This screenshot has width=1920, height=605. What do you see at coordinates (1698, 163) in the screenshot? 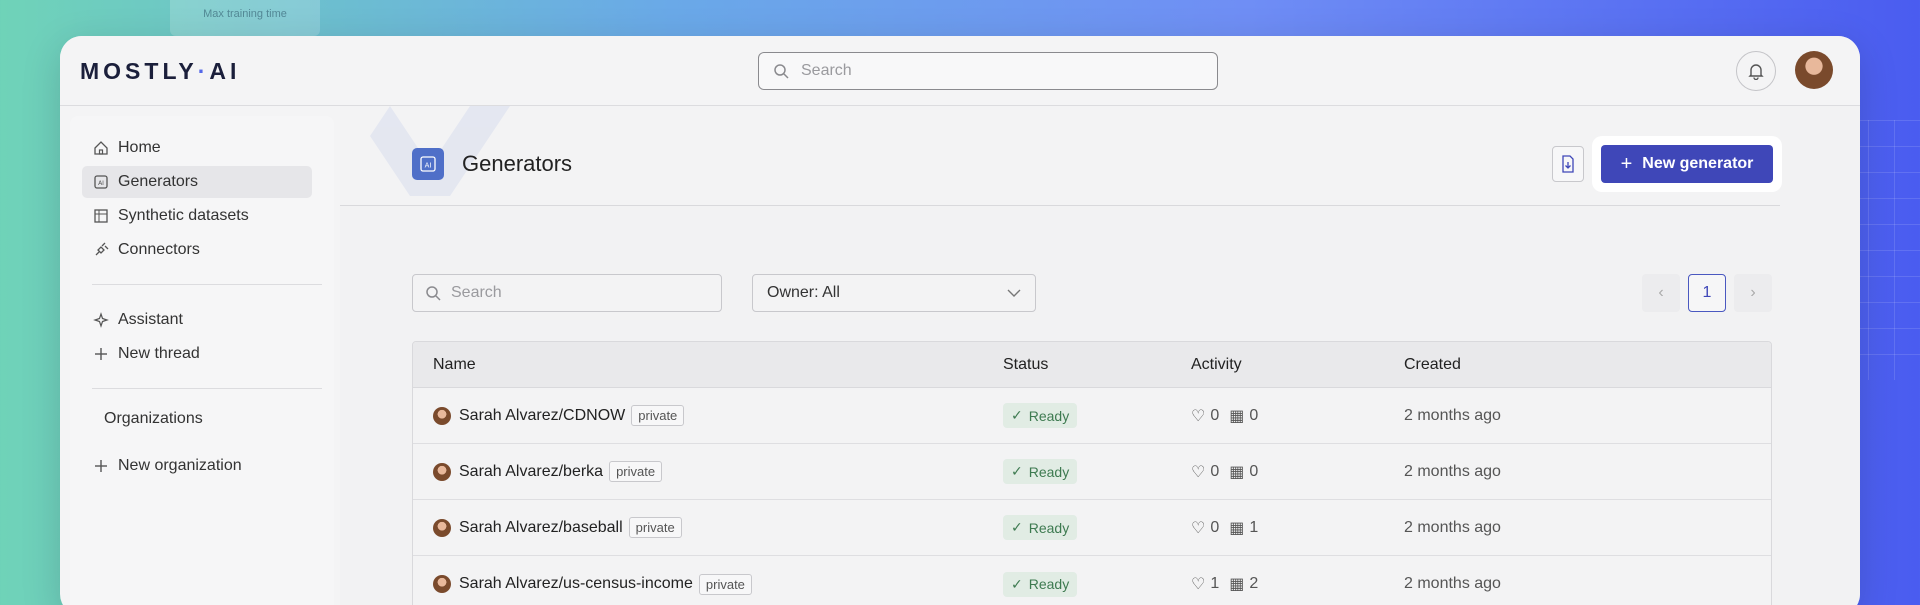
I see `new-generator-label: New generator` at bounding box center [1698, 163].